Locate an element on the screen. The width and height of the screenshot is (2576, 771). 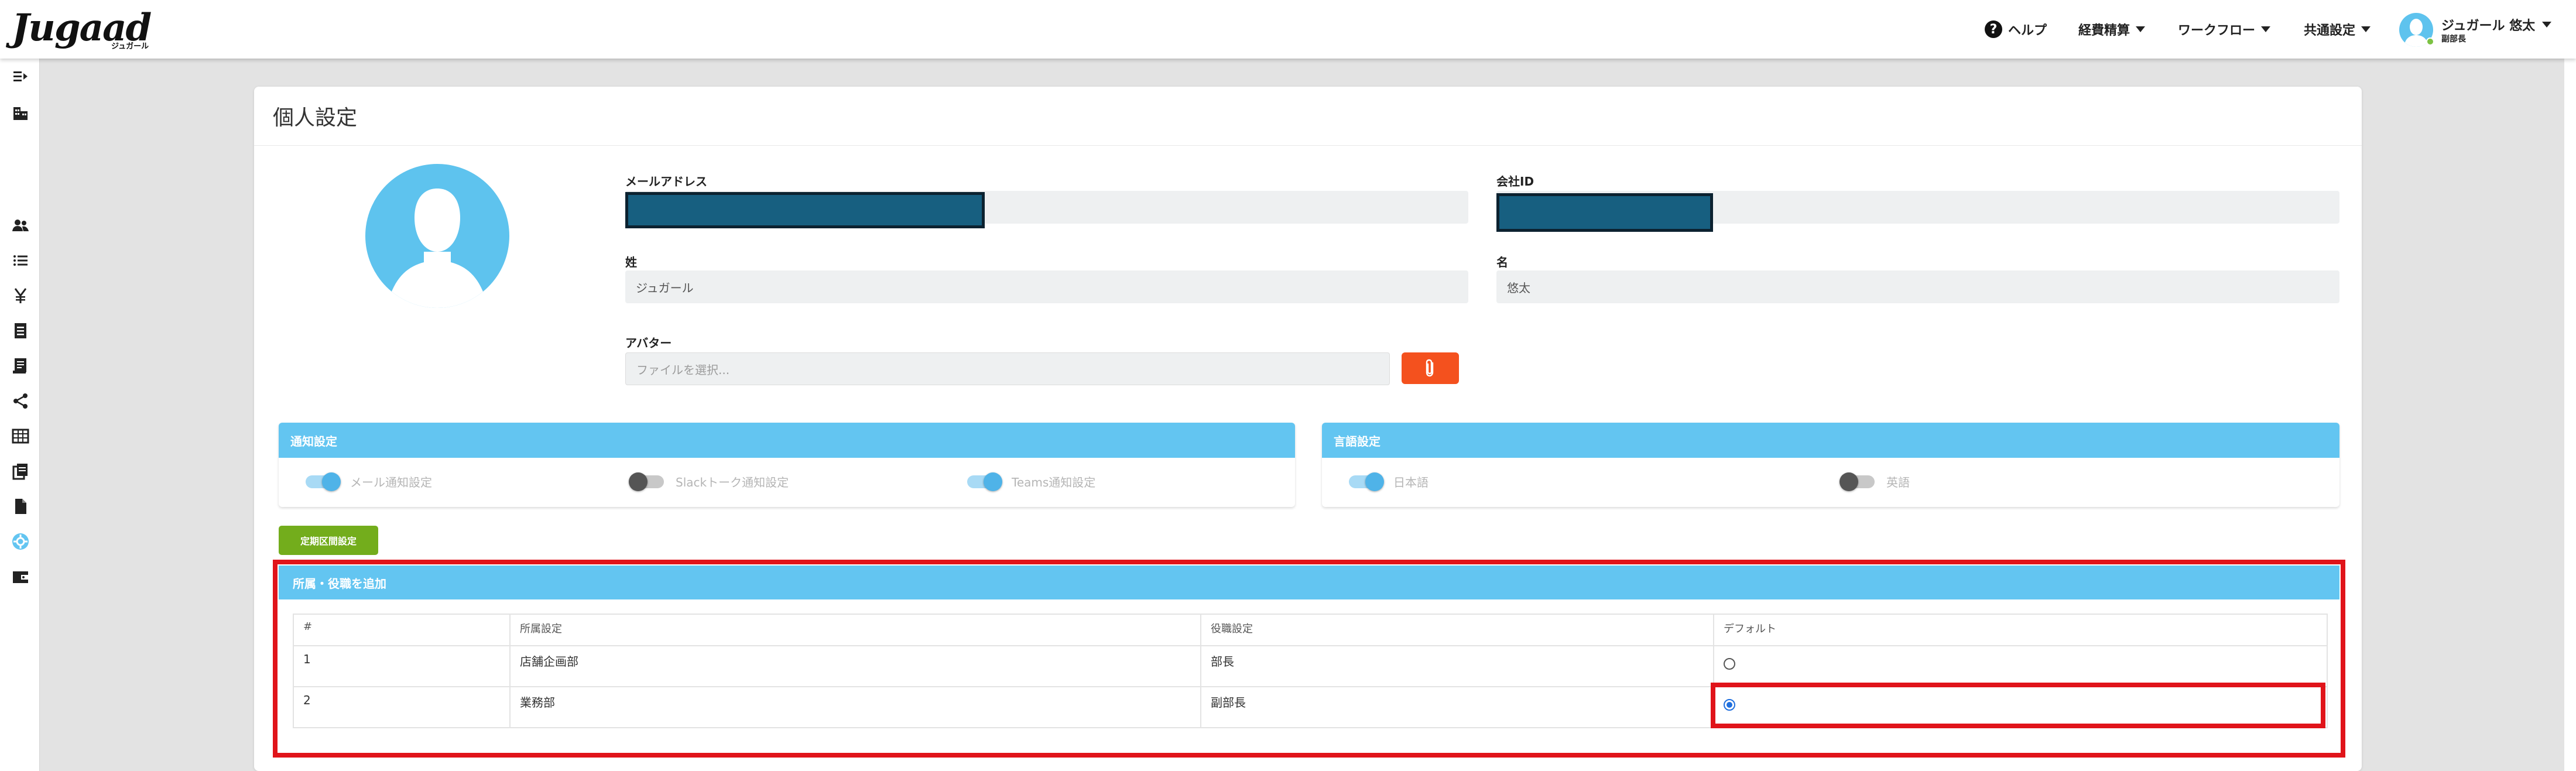
language-settings-title: 言語設定 is located at coordinates (1830, 440).